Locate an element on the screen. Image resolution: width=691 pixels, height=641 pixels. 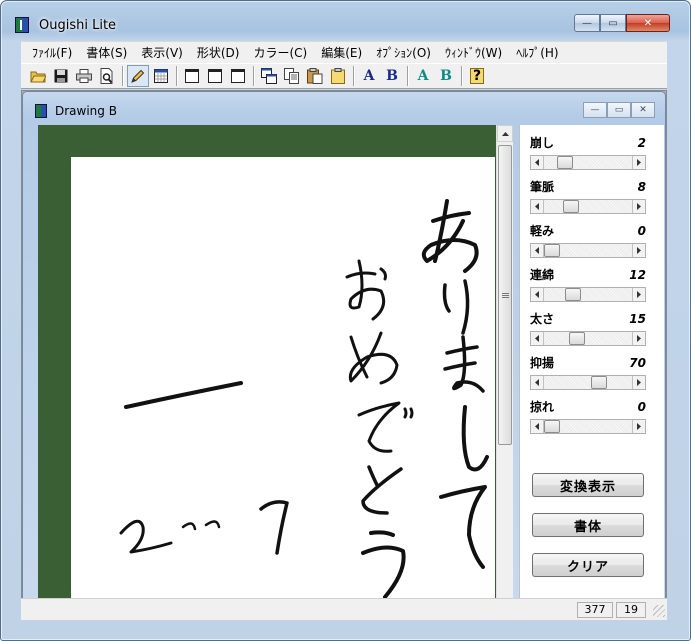
minimize-icon: — is located at coordinates (595, 110).